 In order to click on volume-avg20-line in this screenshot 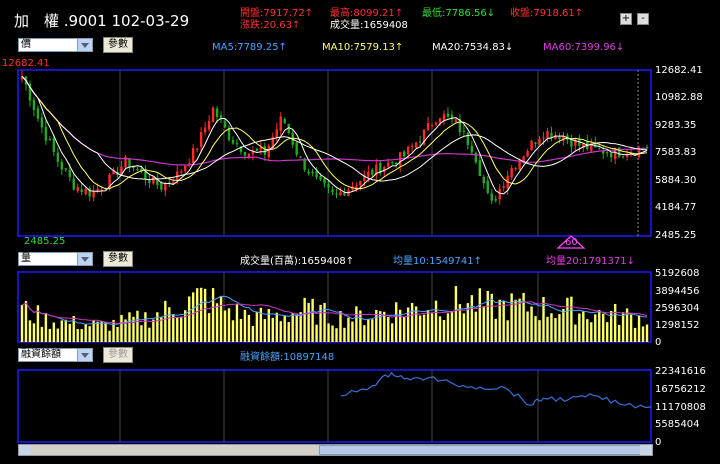, I will do `click(334, 313)`.